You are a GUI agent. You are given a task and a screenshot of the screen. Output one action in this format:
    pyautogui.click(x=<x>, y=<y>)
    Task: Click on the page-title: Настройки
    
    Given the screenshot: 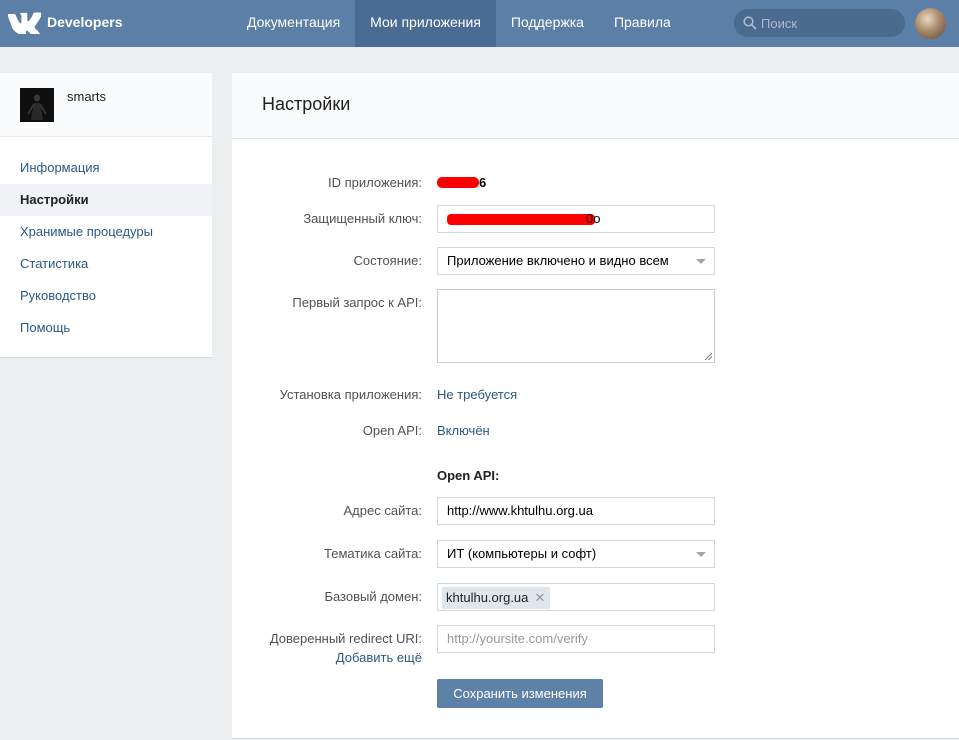 What is the action you would take?
    pyautogui.click(x=306, y=104)
    